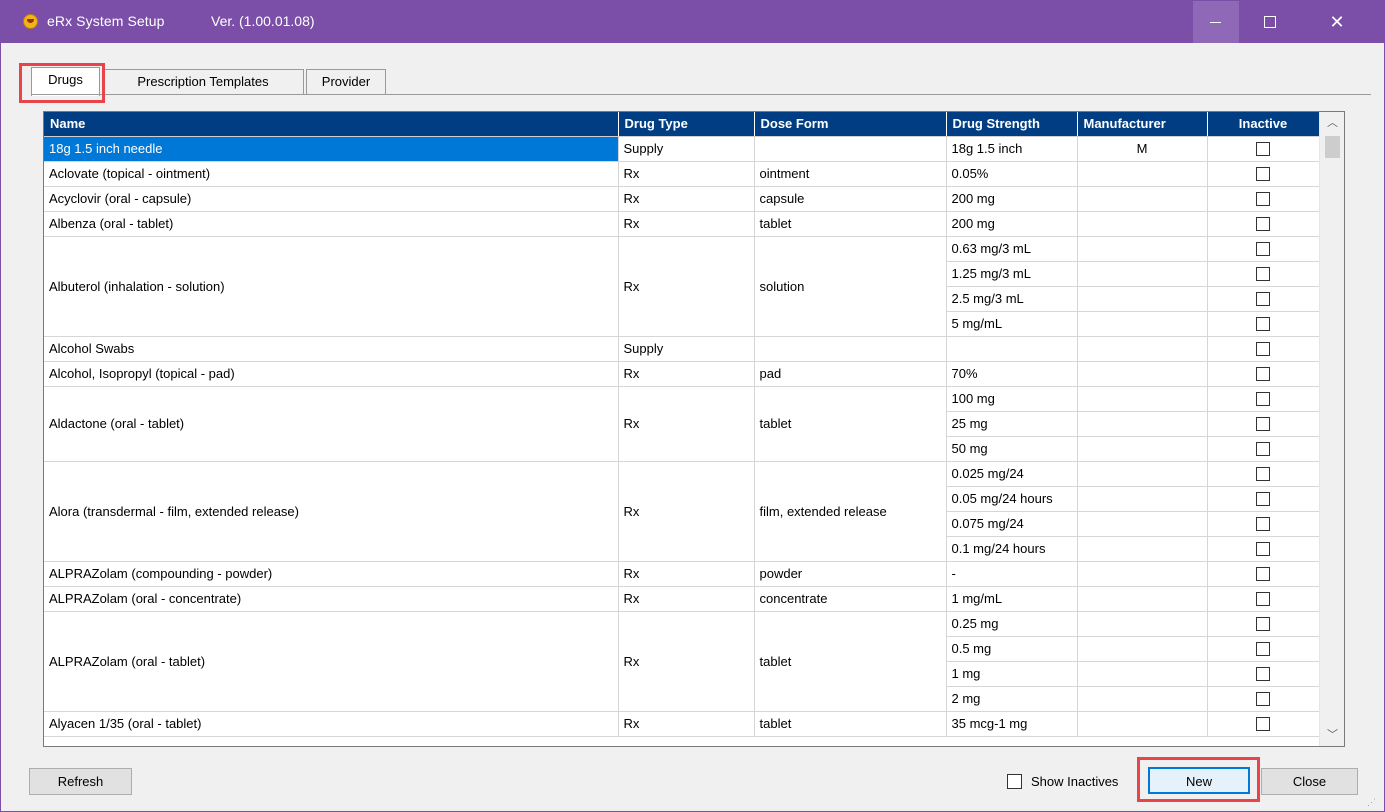 The image size is (1385, 812). What do you see at coordinates (331, 199) in the screenshot?
I see `cell-name: Acyclovir (oral - capsule)` at bounding box center [331, 199].